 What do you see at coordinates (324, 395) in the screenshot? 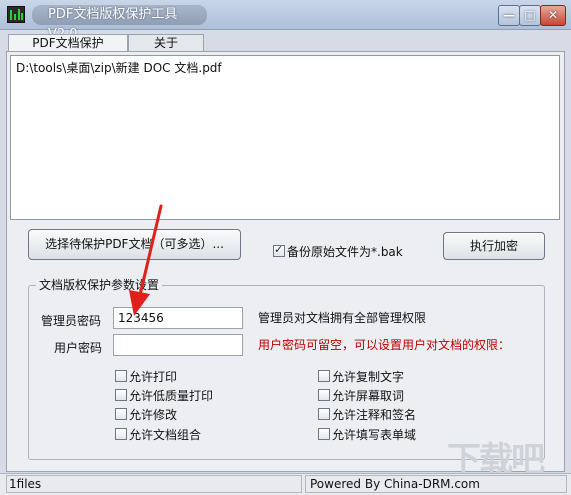
I see `perm-screen-checkbox` at bounding box center [324, 395].